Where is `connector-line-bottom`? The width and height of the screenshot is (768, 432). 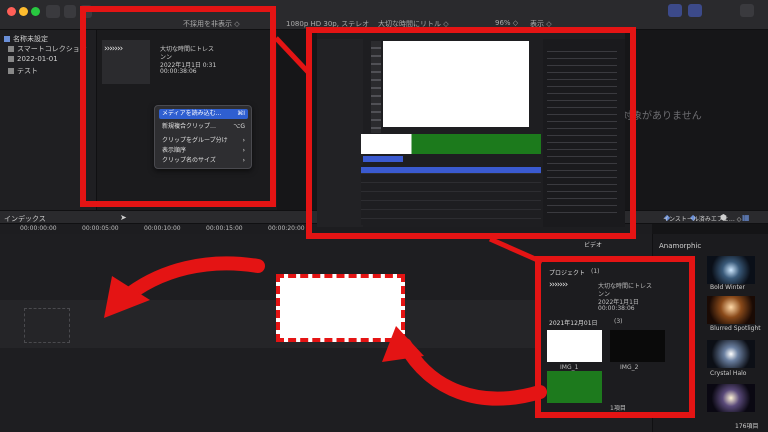 connector-line-bottom is located at coordinates (516, 250).